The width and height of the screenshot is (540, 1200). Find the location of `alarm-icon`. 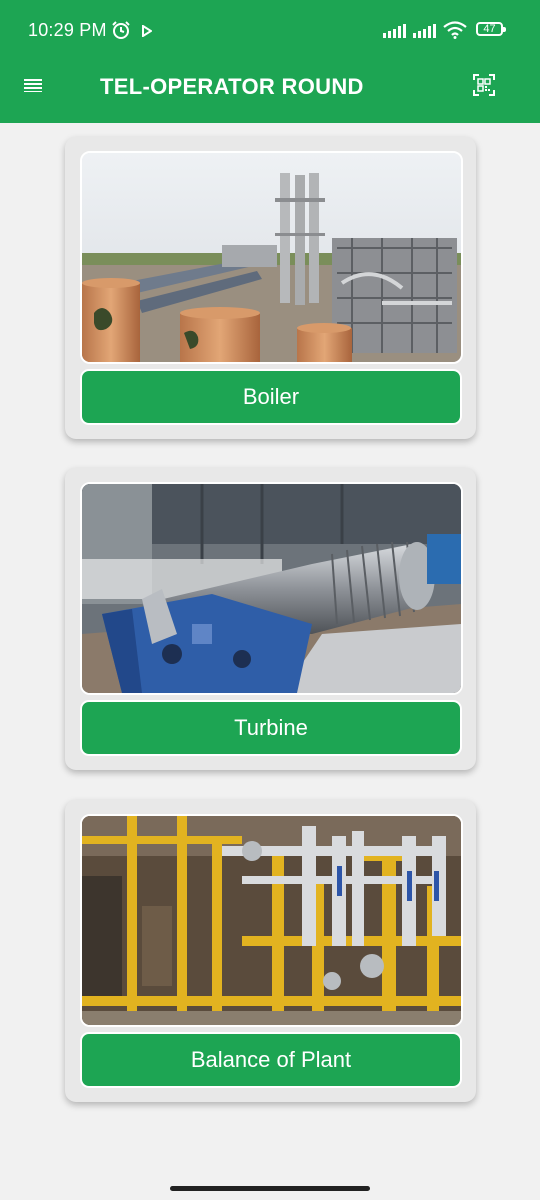

alarm-icon is located at coordinates (121, 30).